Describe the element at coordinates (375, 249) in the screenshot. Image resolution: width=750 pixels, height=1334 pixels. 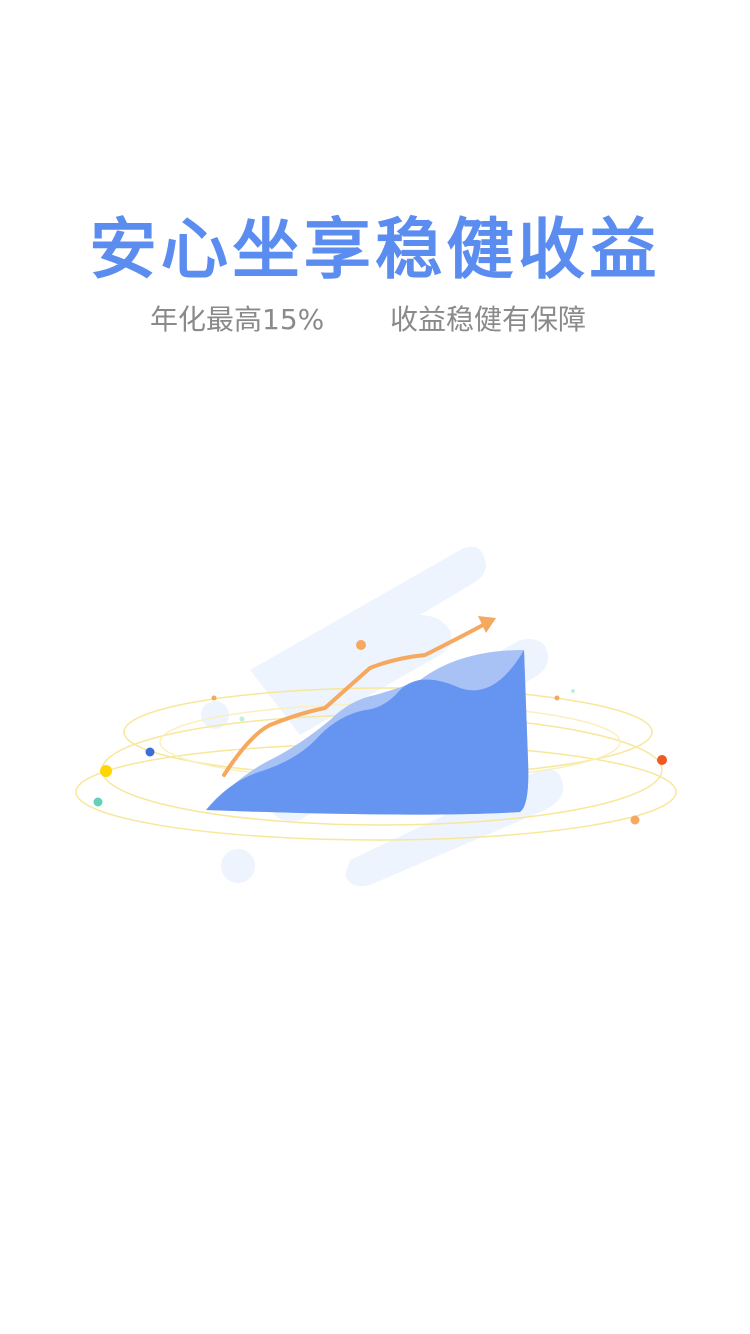
I see `page-title: 安心坐享稳健收益` at that location.